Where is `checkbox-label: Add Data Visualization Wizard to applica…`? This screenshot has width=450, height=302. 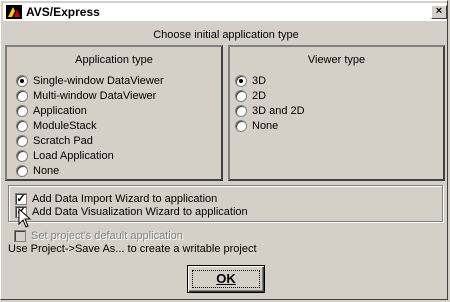 checkbox-label: Add Data Visualization Wizard to applica… is located at coordinates (140, 212).